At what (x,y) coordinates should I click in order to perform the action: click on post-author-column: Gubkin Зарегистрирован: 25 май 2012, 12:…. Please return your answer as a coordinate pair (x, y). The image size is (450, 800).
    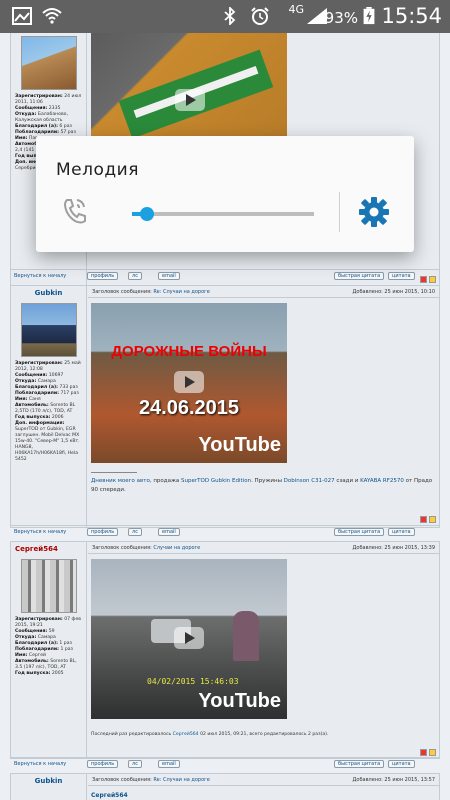
    Looking at the image, I should click on (49, 406).